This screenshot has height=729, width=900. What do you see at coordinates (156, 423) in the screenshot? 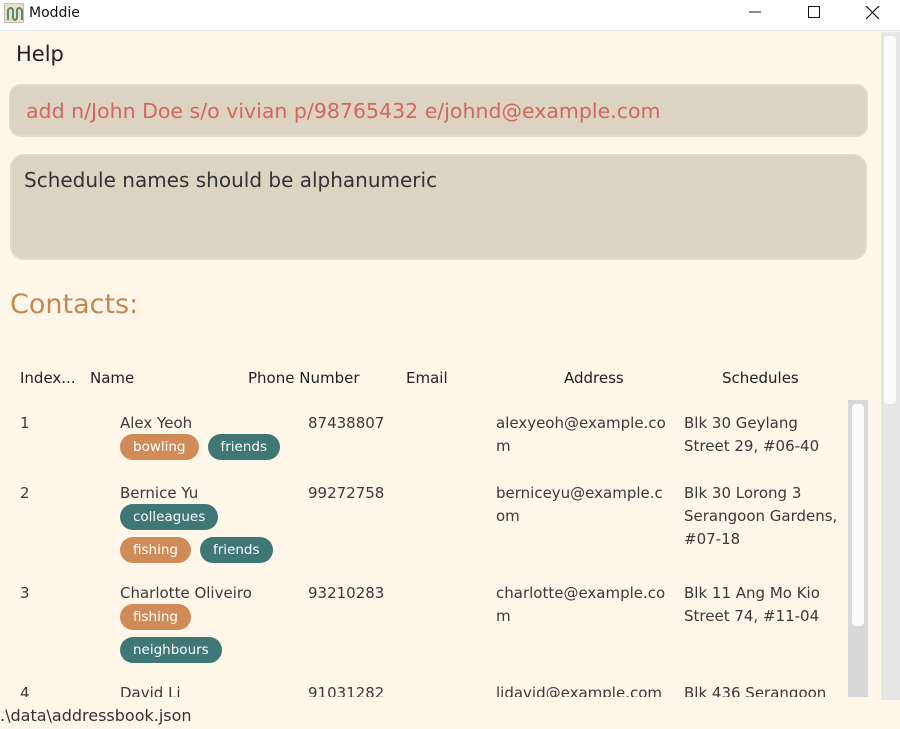
I see `contact-name: Alex Yeoh` at bounding box center [156, 423].